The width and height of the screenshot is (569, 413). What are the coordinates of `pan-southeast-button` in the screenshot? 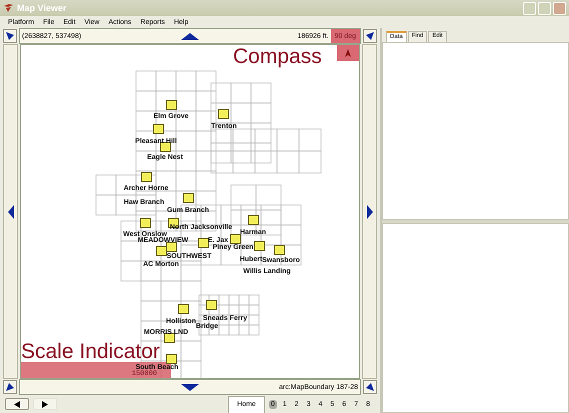 It's located at (370, 387).